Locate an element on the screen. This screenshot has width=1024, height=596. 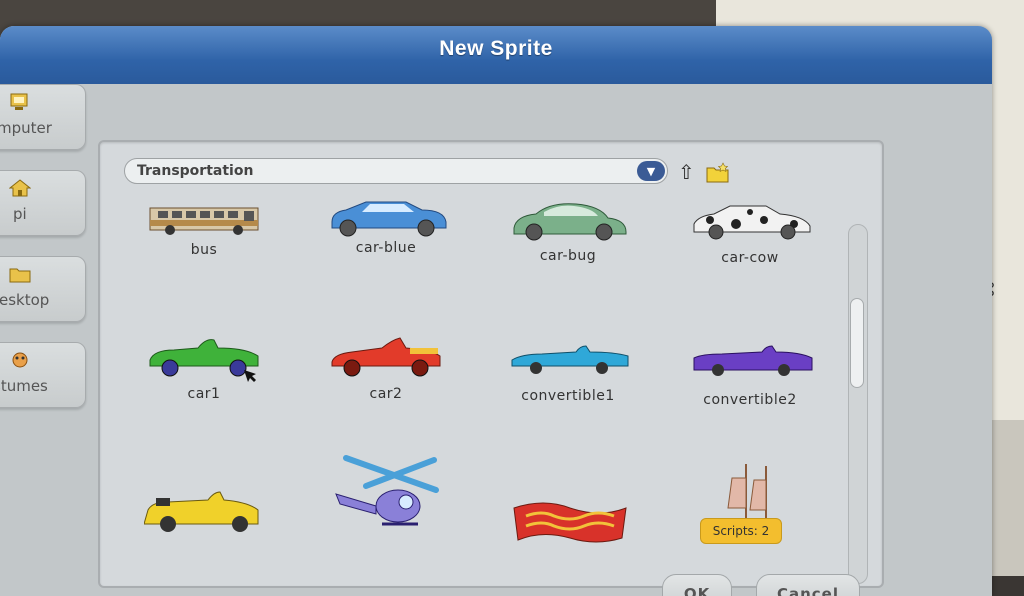
sprite-item-car-blue: car-blue is located at coordinates (386, 258).